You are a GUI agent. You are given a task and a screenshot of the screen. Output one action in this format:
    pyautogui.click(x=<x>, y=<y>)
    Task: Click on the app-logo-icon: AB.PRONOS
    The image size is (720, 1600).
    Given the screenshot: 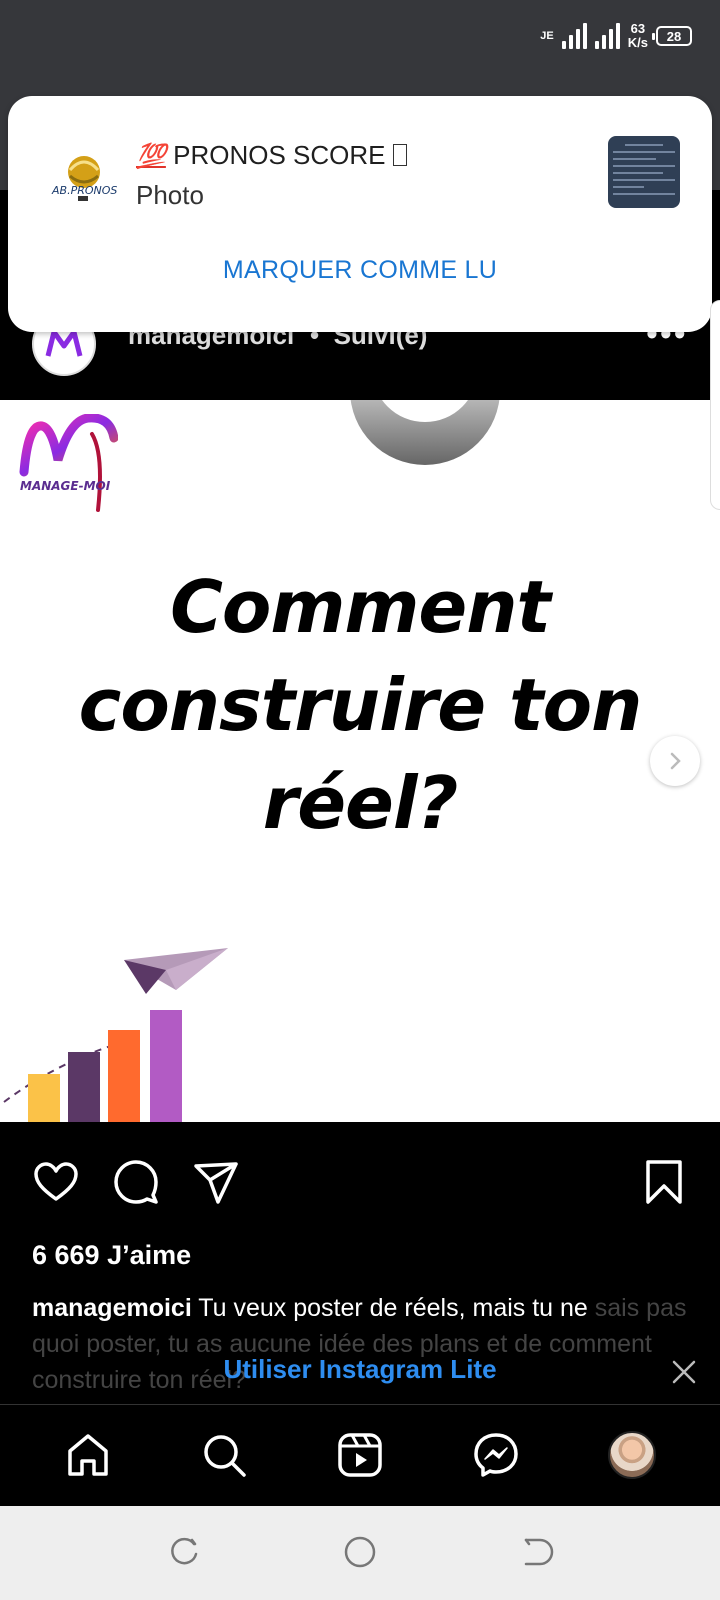 What is the action you would take?
    pyautogui.click(x=83, y=176)
    